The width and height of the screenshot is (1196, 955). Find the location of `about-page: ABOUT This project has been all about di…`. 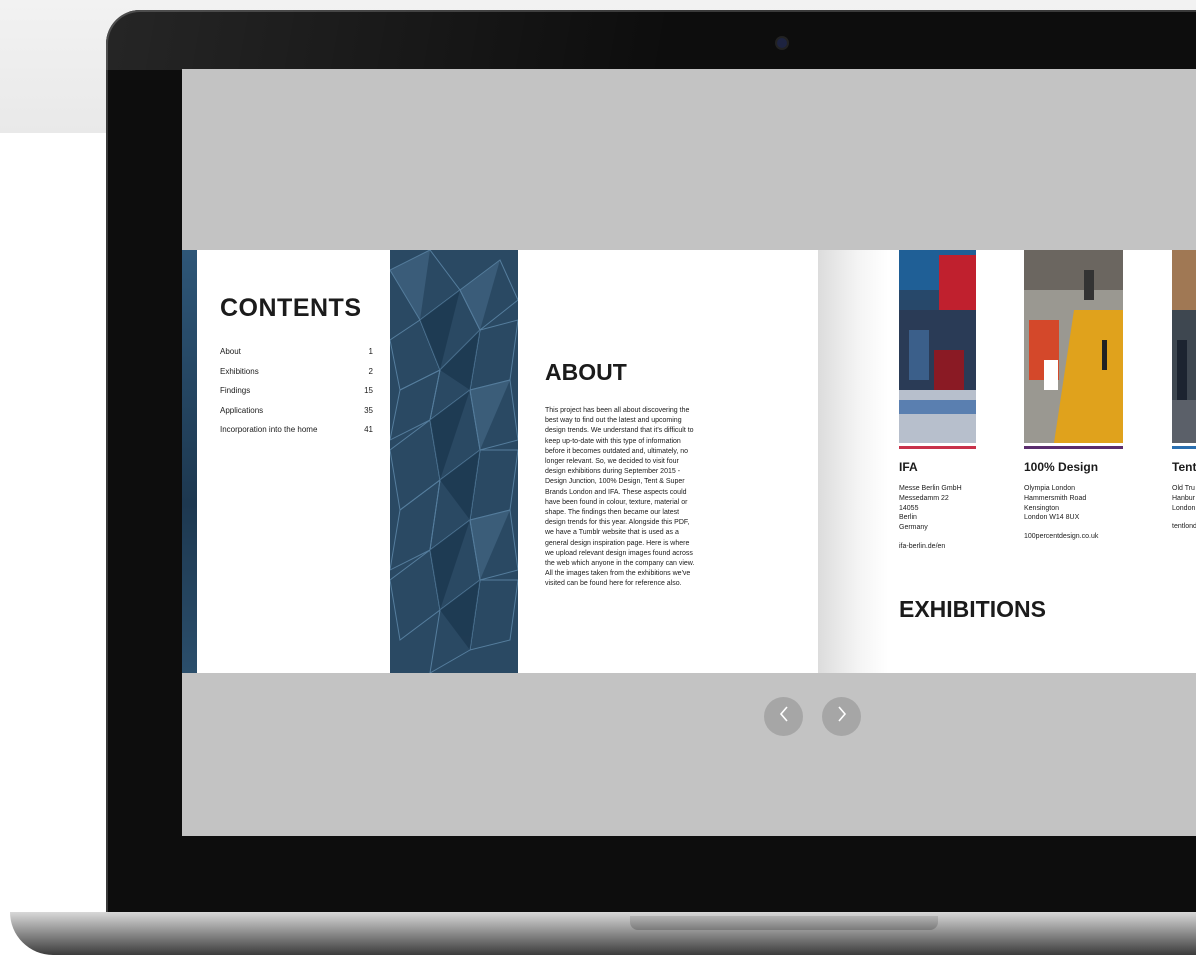

about-page: ABOUT This project has been all about di… is located at coordinates (668, 461).